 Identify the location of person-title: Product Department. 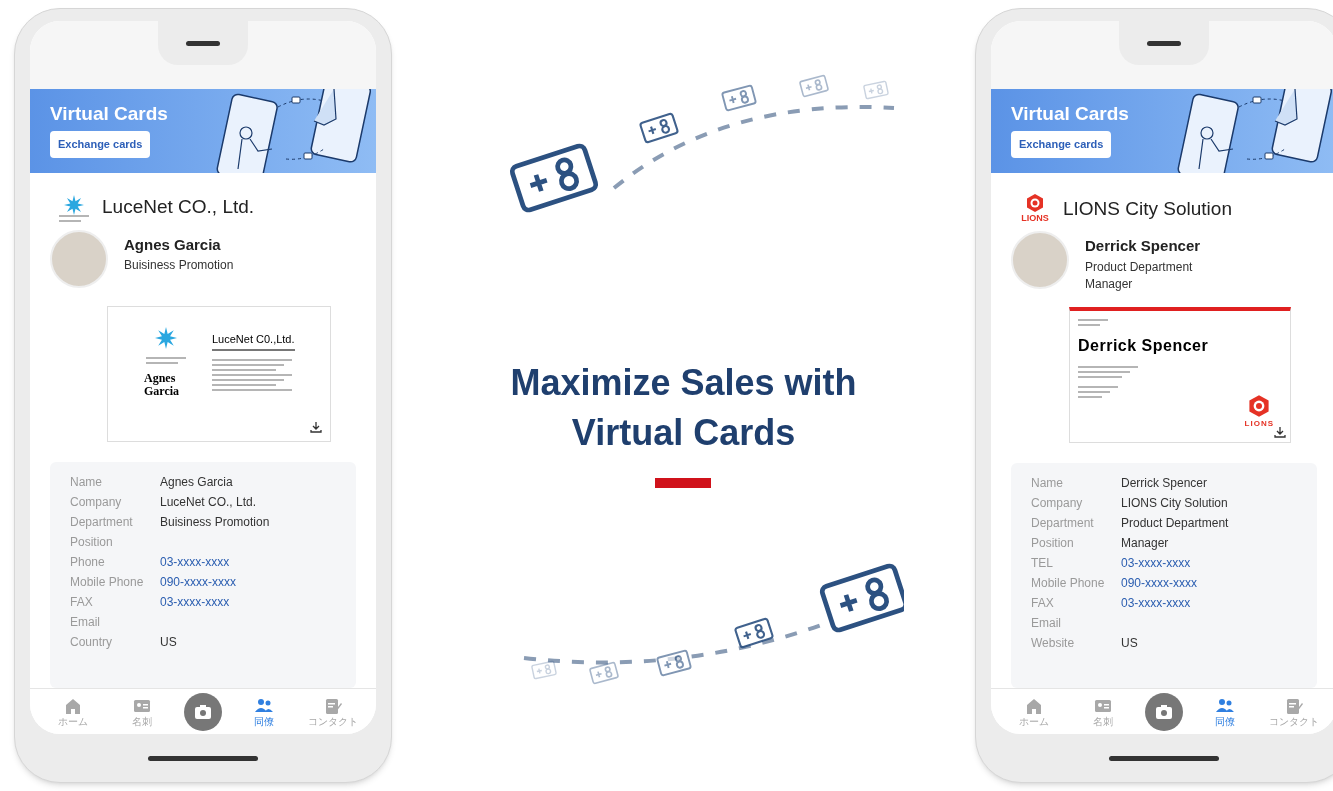
(1139, 266).